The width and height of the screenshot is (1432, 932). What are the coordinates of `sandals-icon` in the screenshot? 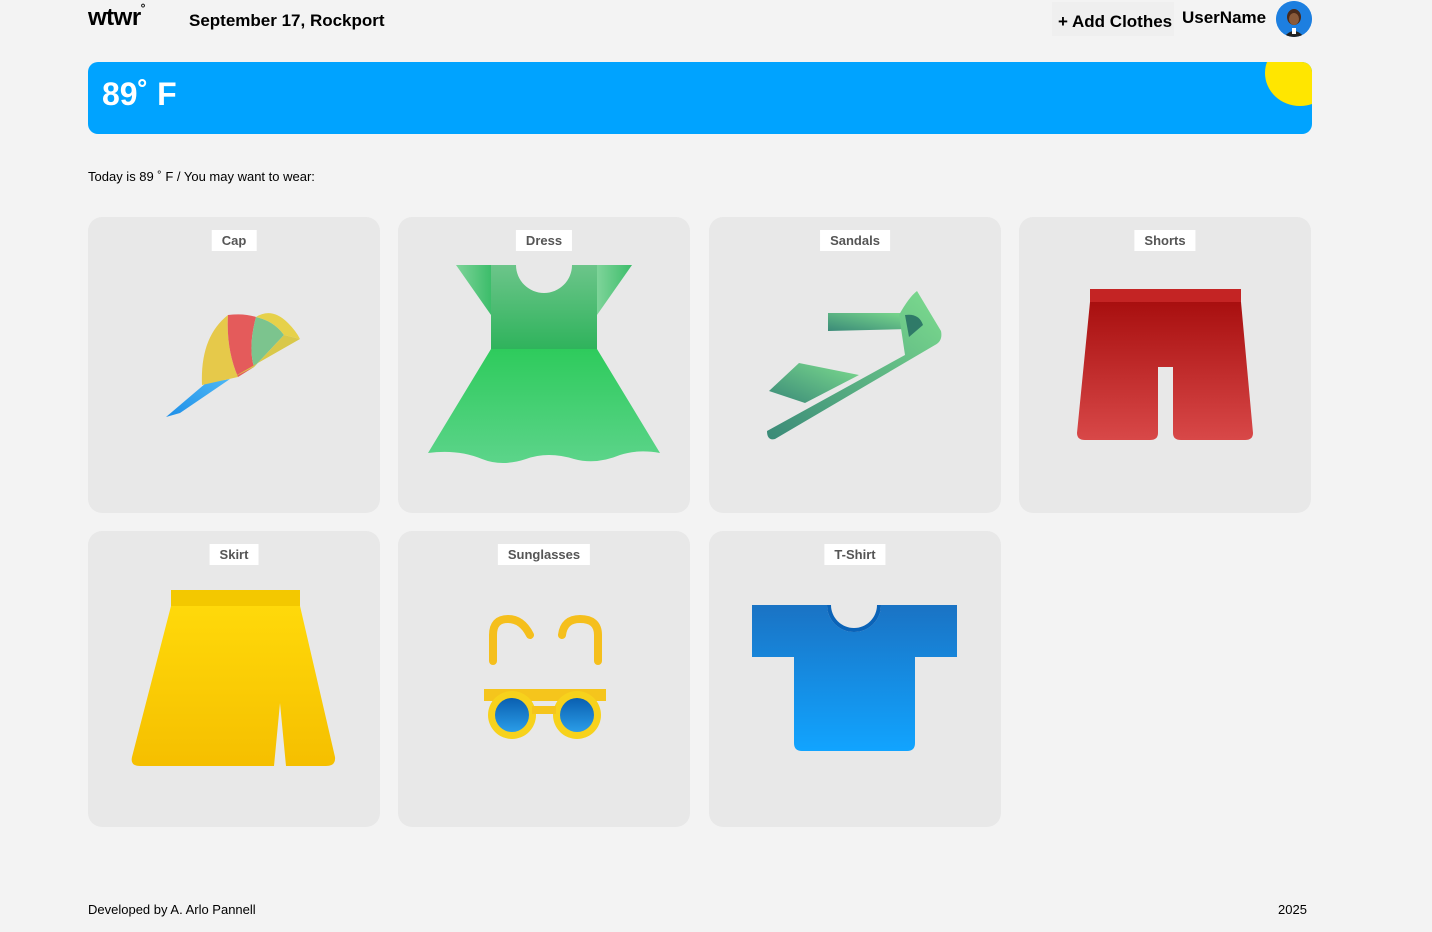 It's located at (854, 365).